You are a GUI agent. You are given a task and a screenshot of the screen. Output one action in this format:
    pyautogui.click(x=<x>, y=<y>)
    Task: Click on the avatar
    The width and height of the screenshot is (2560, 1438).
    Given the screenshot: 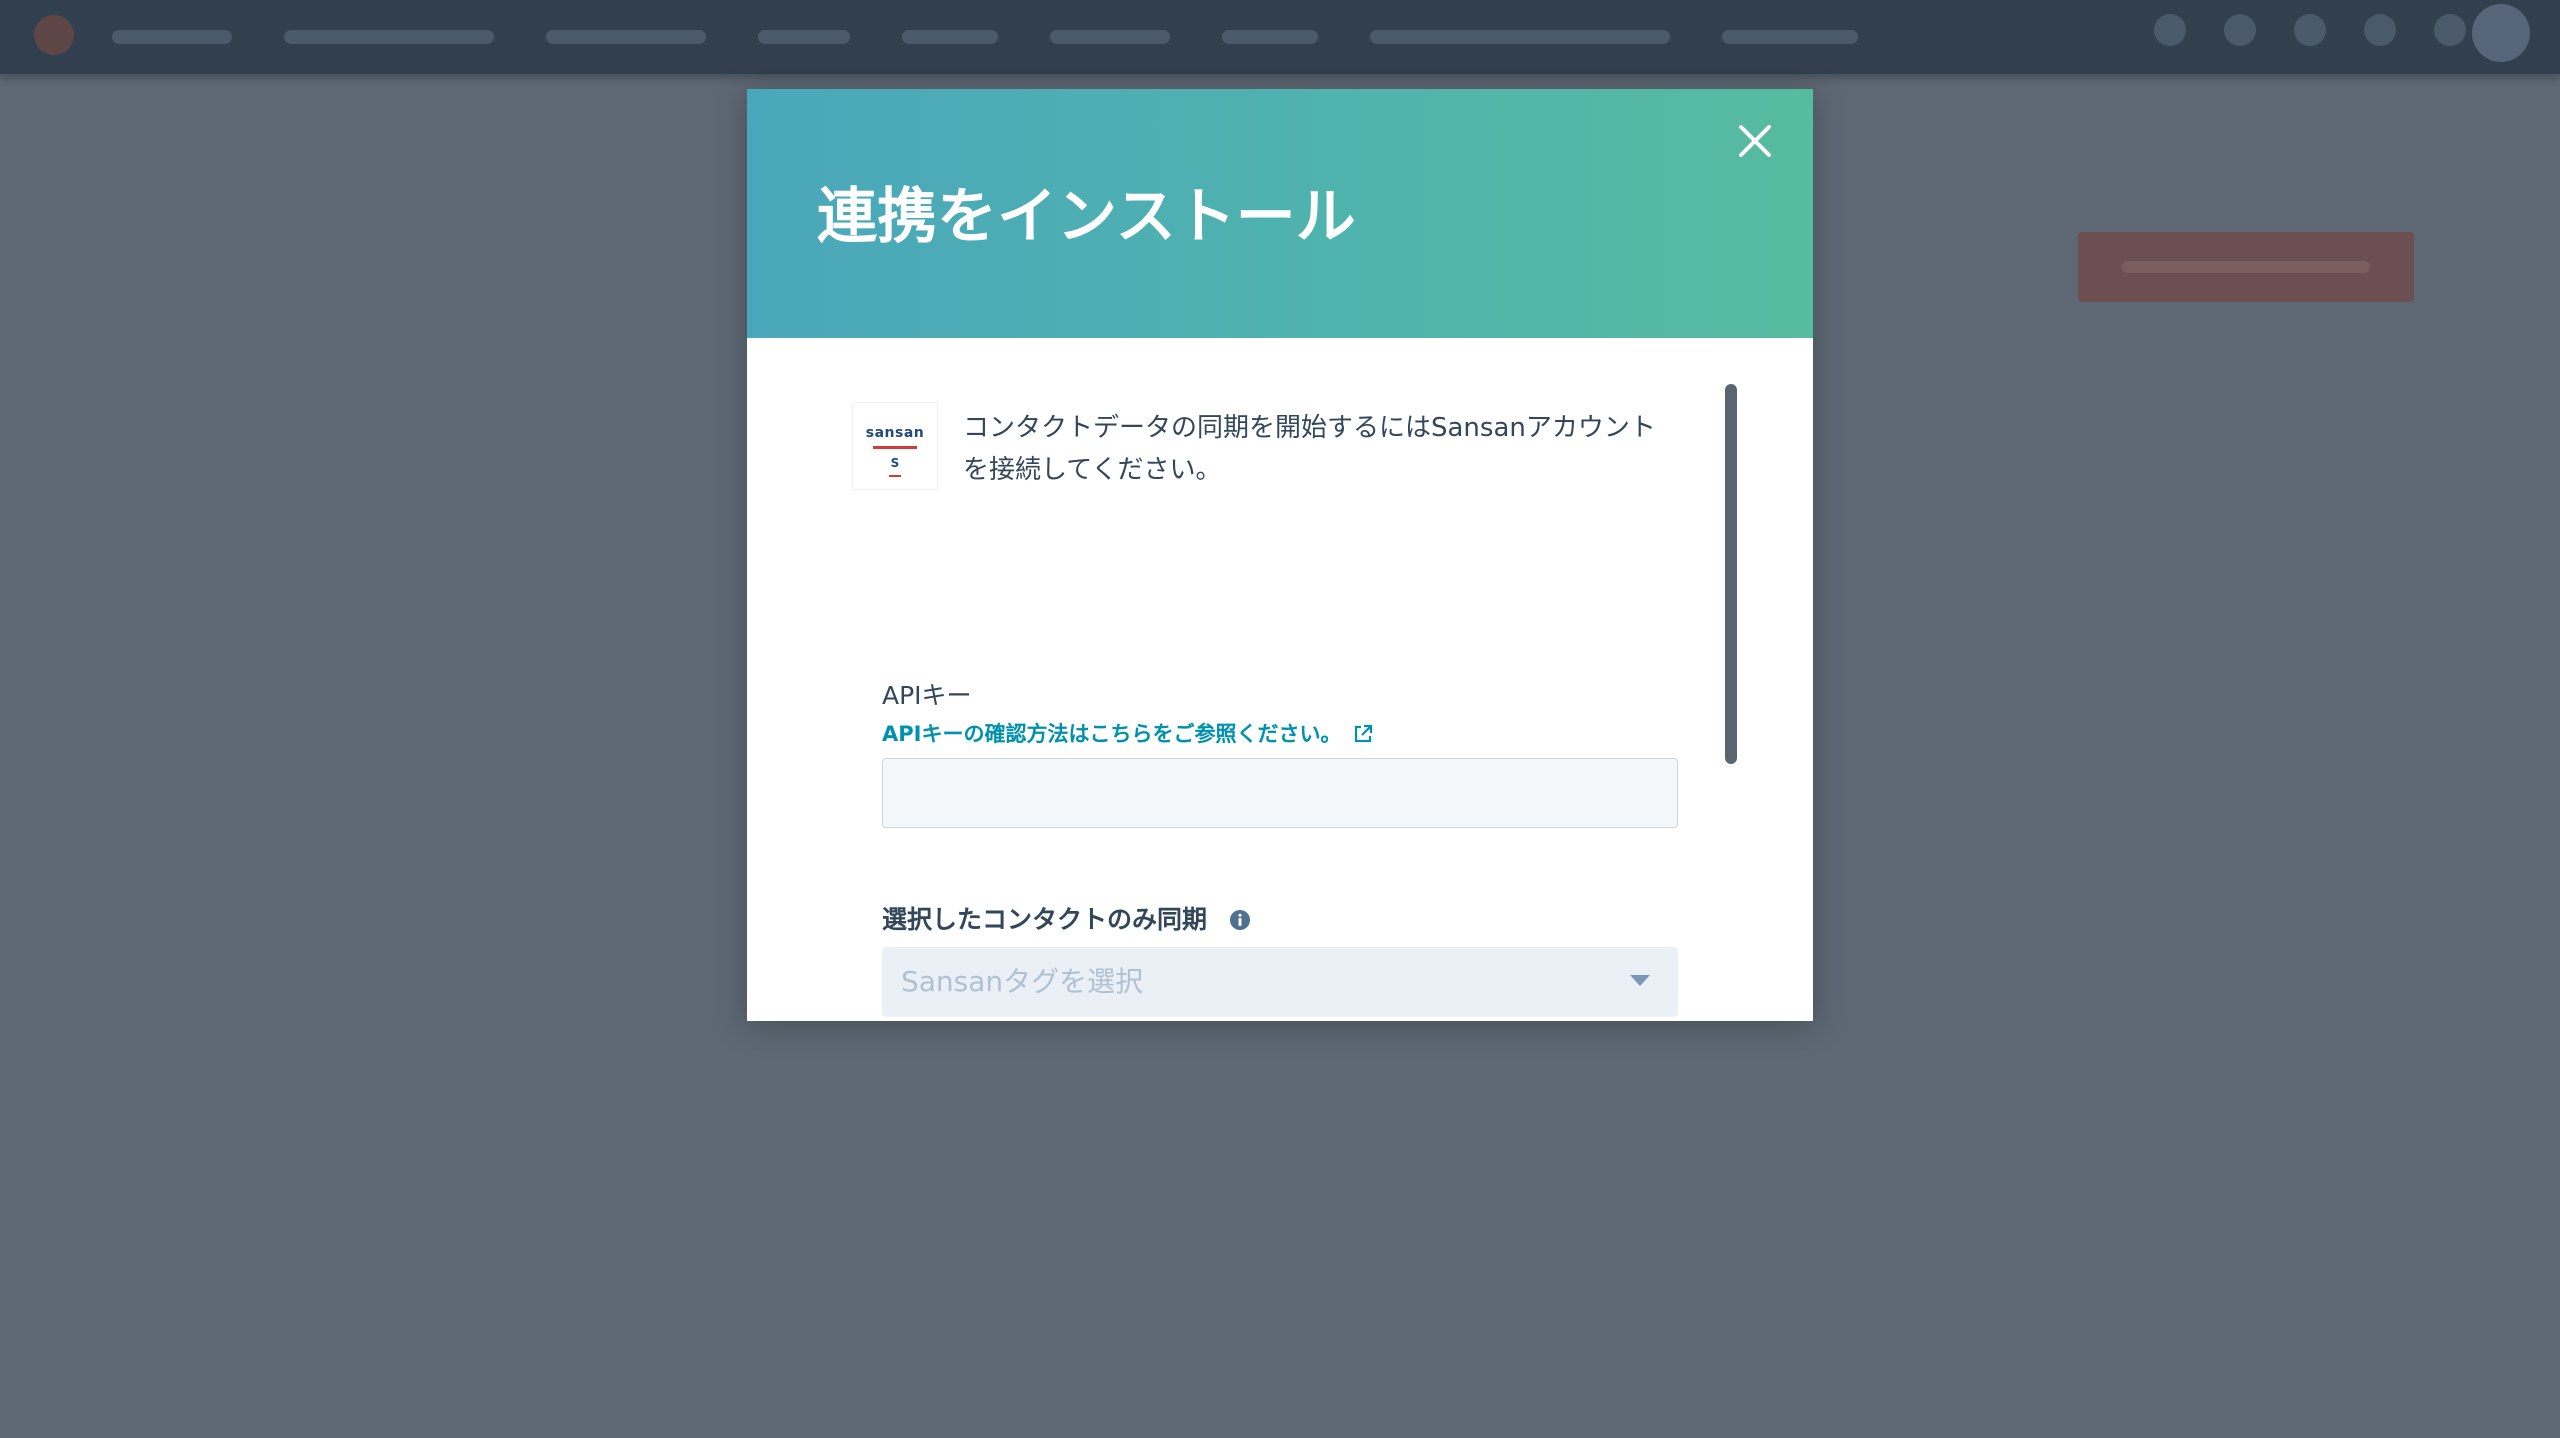 What is the action you would take?
    pyautogui.click(x=2501, y=33)
    